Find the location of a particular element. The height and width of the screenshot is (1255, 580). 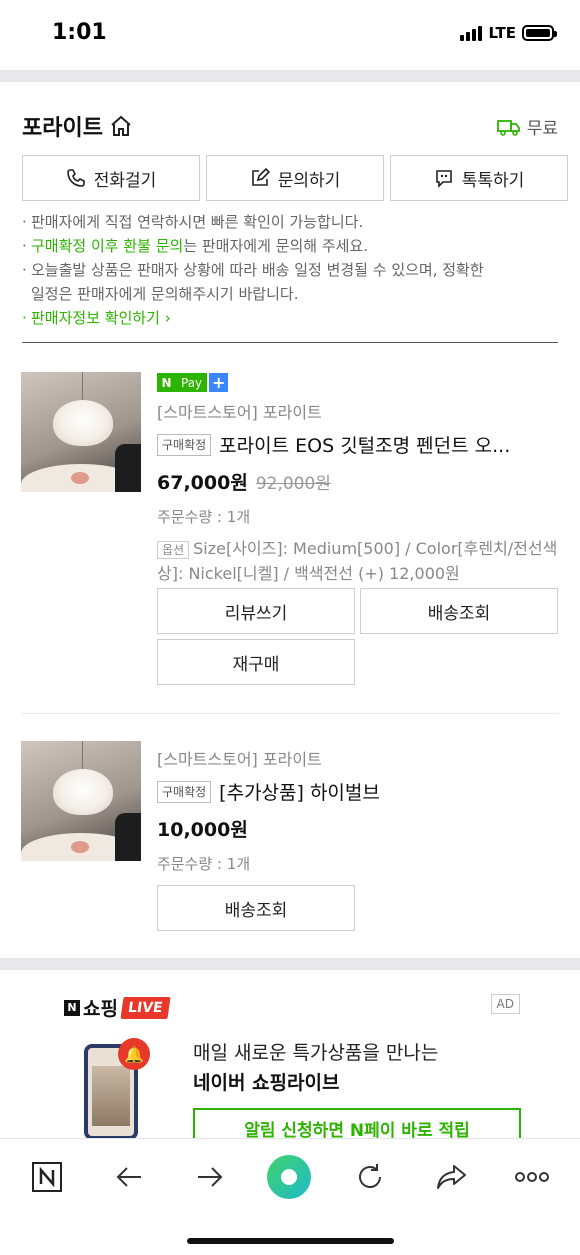

phone-icon is located at coordinates (75, 178).